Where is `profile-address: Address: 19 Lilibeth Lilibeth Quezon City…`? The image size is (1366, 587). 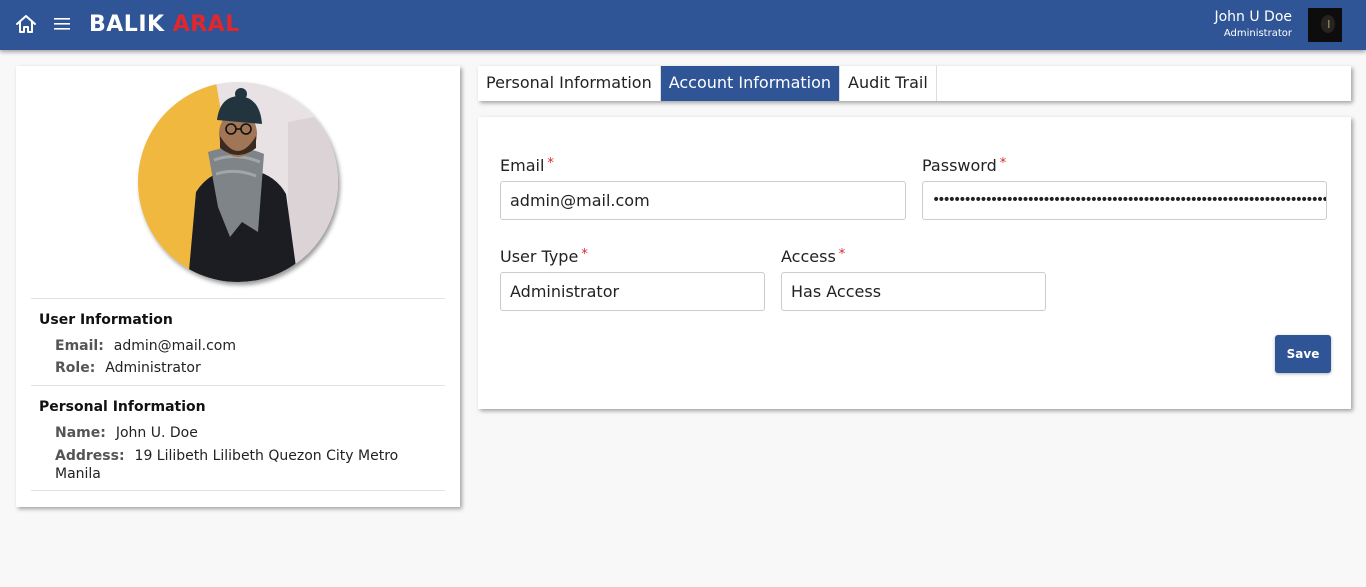 profile-address: Address: 19 Lilibeth Lilibeth Quezon City… is located at coordinates (240, 465).